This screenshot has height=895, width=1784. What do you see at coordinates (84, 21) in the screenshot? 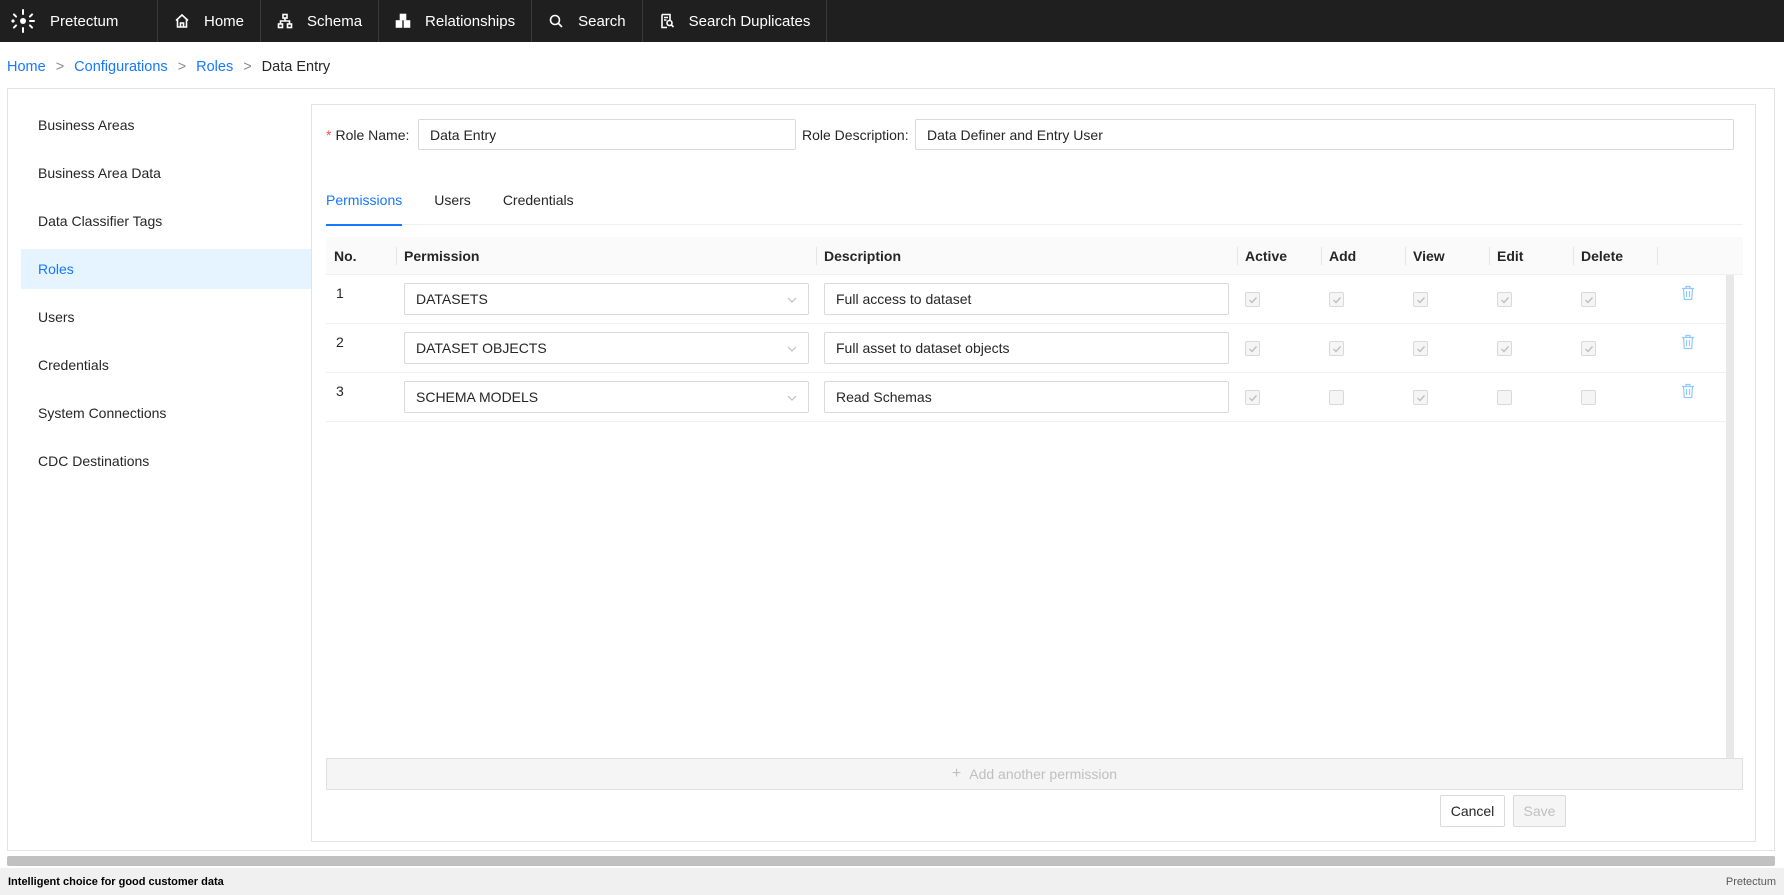
I see `brand-name: Pretectum` at bounding box center [84, 21].